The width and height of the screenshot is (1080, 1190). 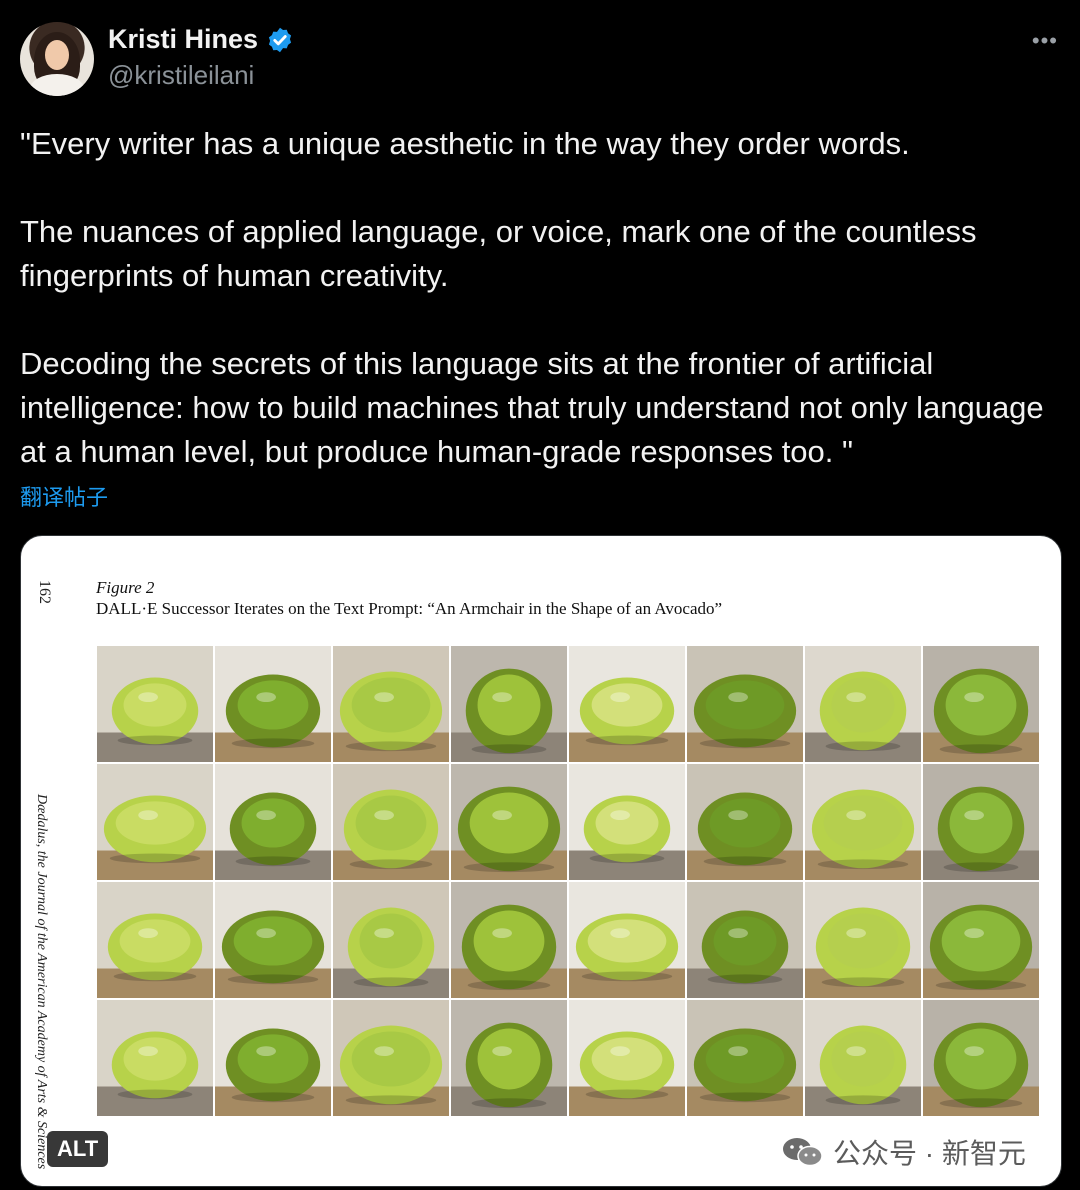 What do you see at coordinates (64, 496) in the screenshot?
I see `translate-post-link: 翻译帖子` at bounding box center [64, 496].